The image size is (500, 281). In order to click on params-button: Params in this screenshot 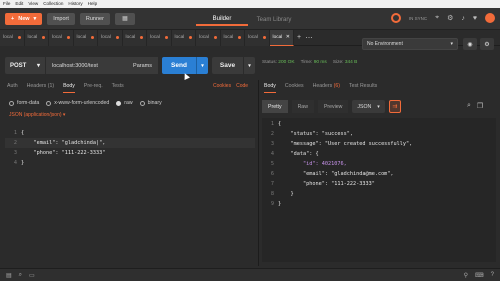, I will do `click(142, 66)`.